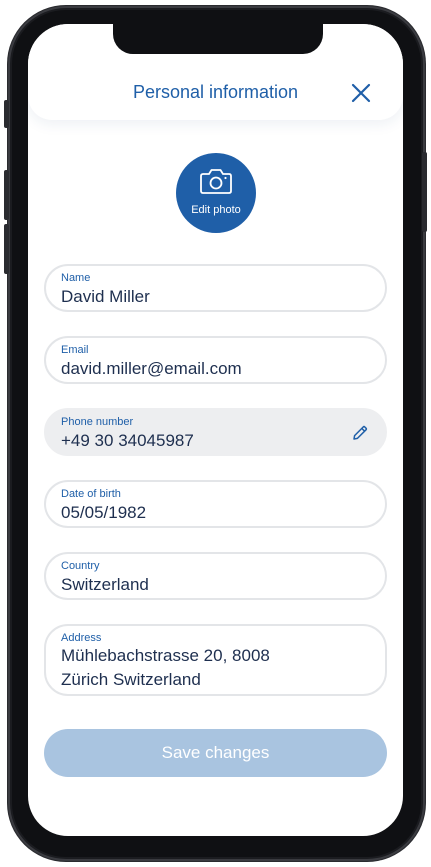 The width and height of the screenshot is (431, 867). What do you see at coordinates (97, 422) in the screenshot?
I see `phone-number-label: Phone number` at bounding box center [97, 422].